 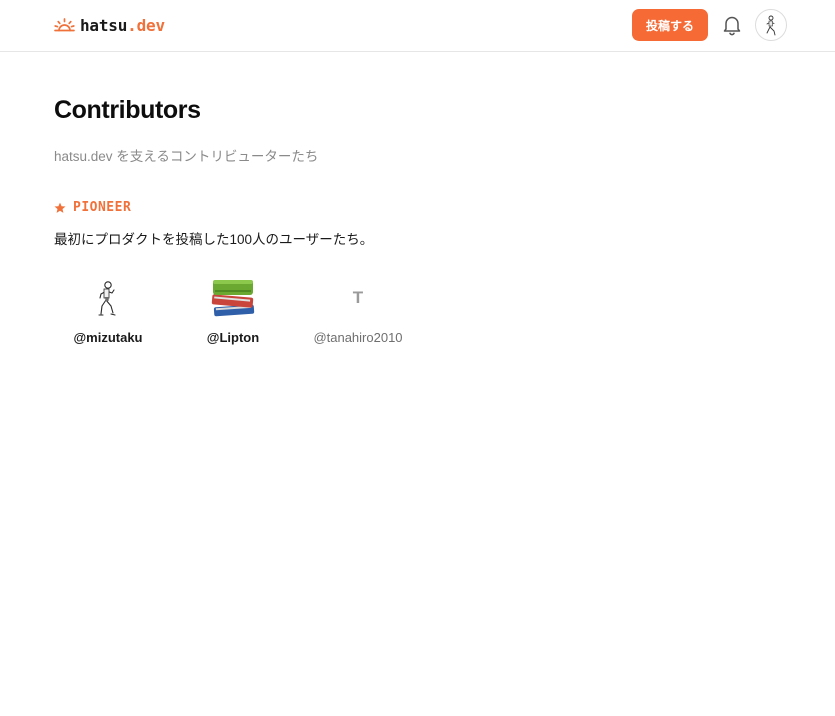 I want to click on user-avatar, so click(x=771, y=25).